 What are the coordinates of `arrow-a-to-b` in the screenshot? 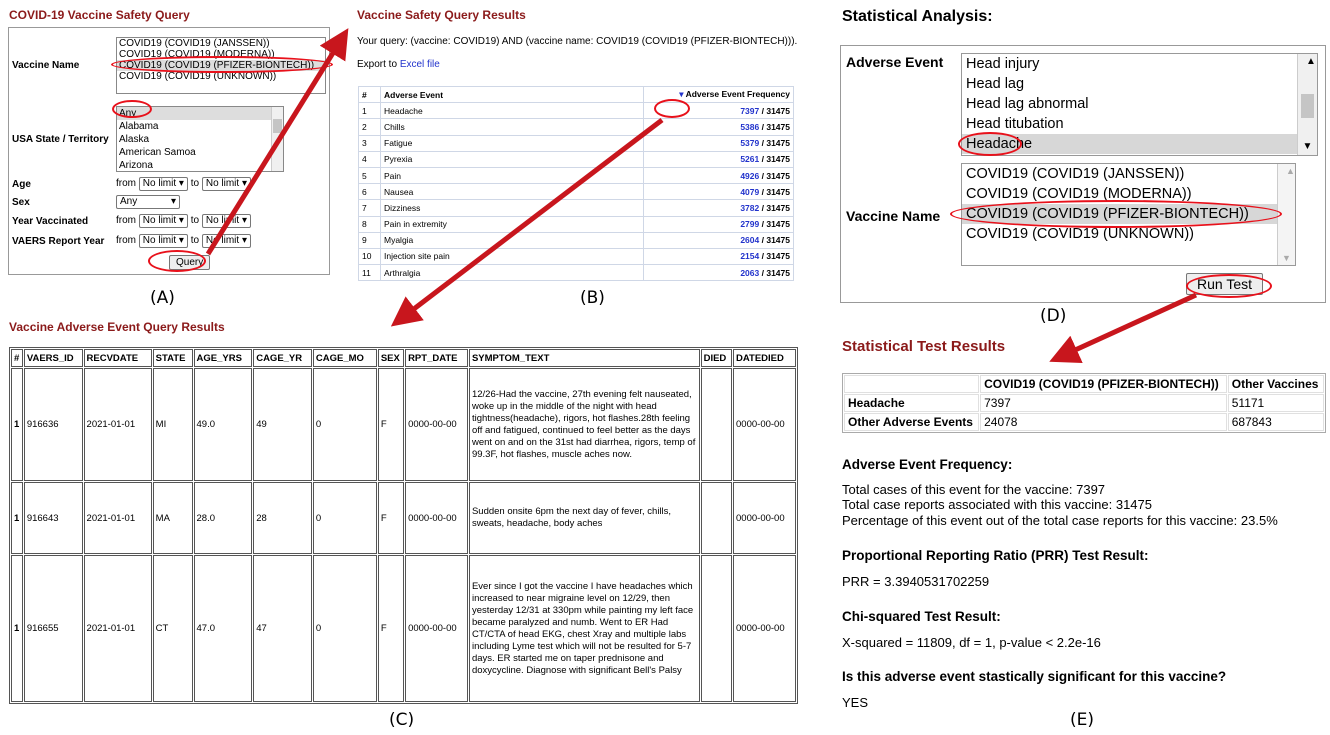 It's located at (277, 142).